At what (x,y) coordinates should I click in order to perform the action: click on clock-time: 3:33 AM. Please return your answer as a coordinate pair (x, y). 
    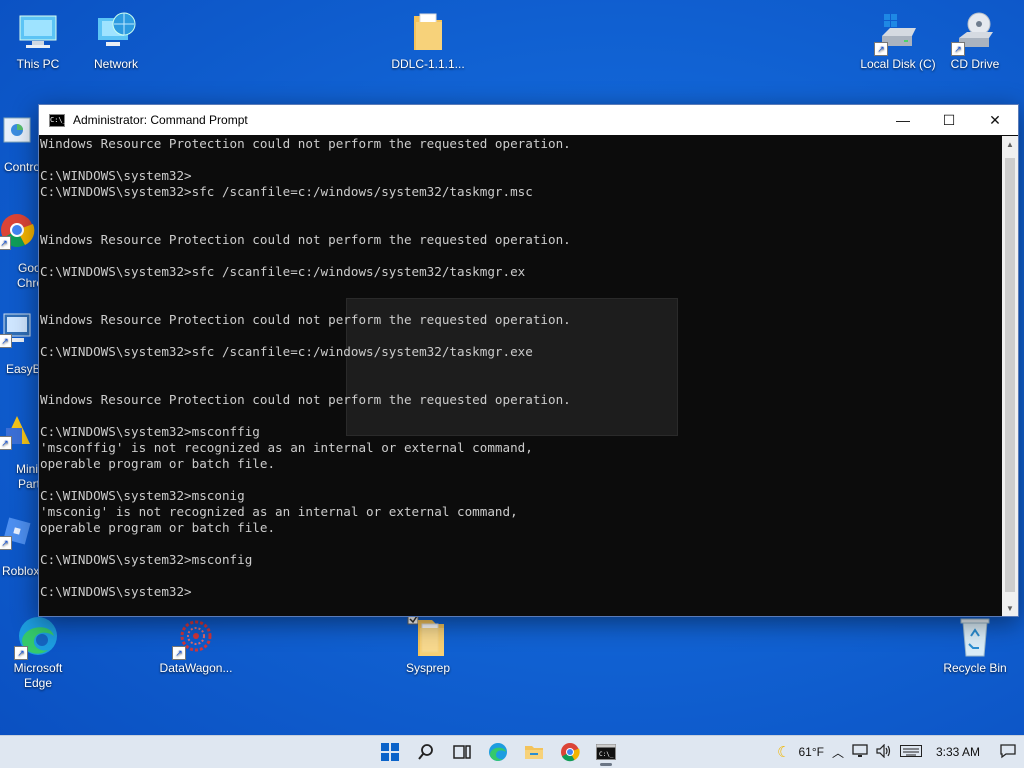
    Looking at the image, I should click on (958, 752).